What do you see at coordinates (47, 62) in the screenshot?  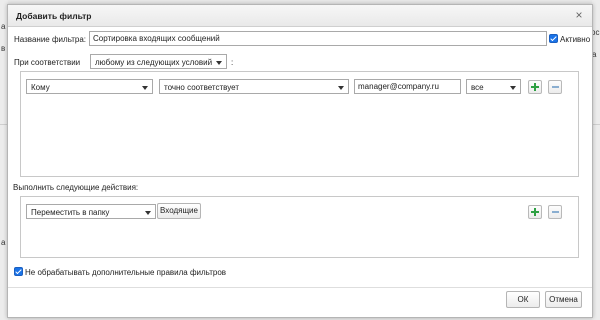 I see `match-label: При соответствии` at bounding box center [47, 62].